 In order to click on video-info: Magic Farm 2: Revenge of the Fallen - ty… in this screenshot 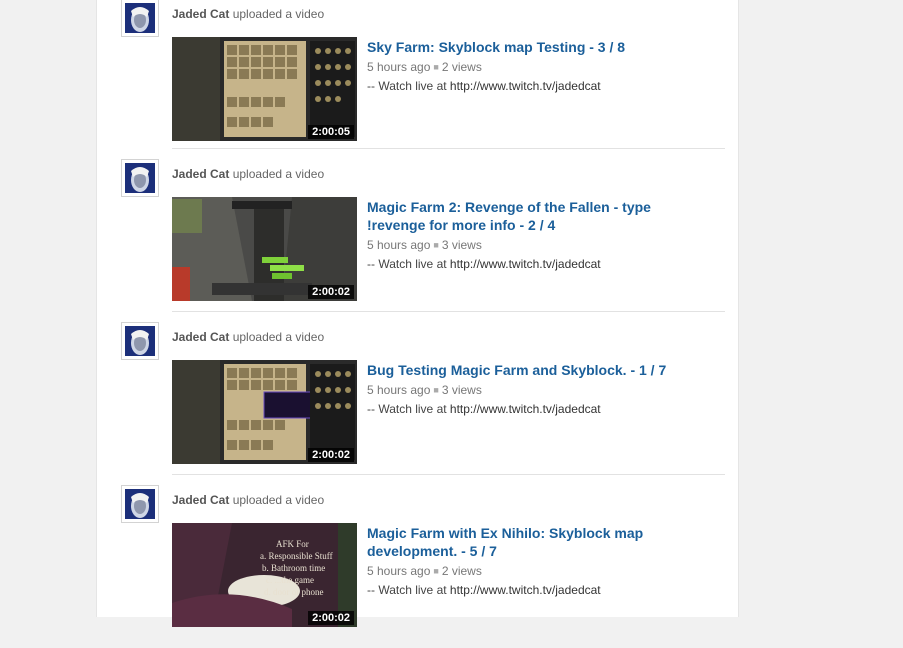, I will do `click(527, 235)`.